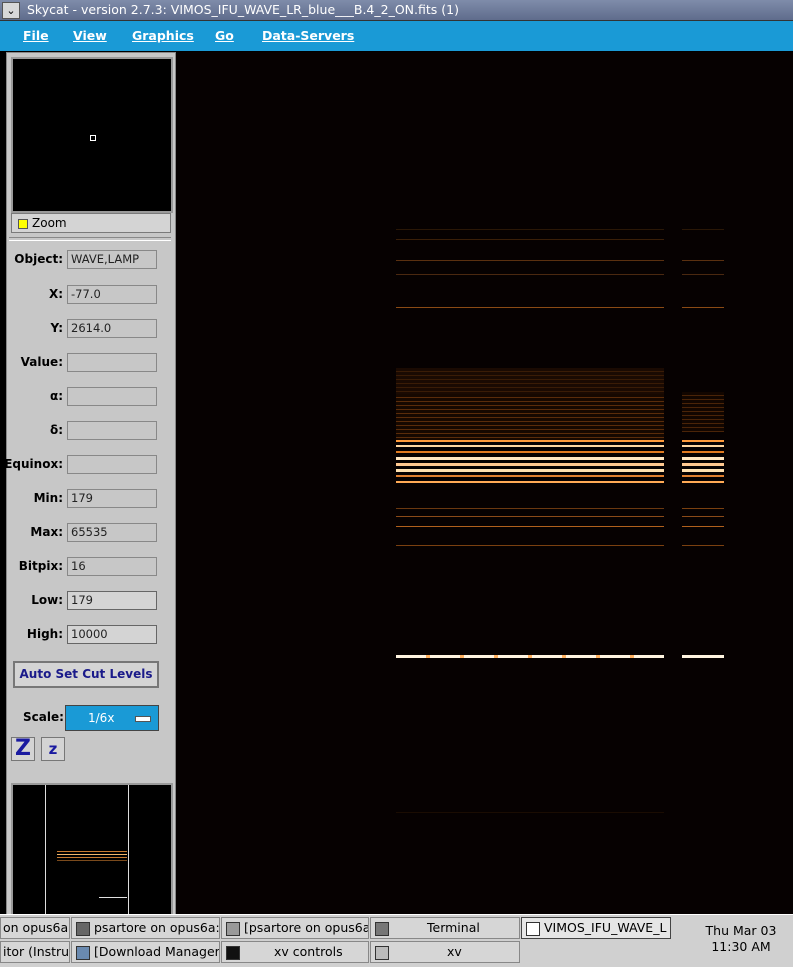 This screenshot has height=967, width=793. What do you see at coordinates (35, 928) in the screenshot?
I see `taskbar-item: on opus6a: /` at bounding box center [35, 928].